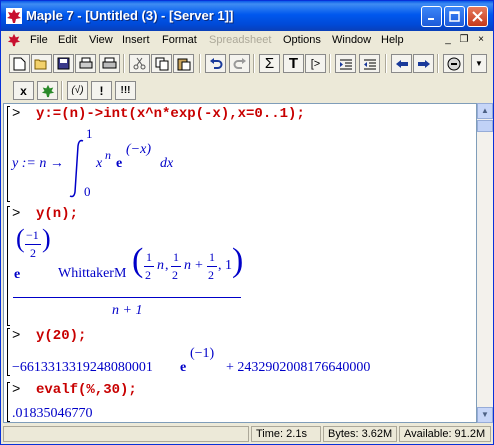  I want to click on insert-prompt-button: [>, so click(315, 63).